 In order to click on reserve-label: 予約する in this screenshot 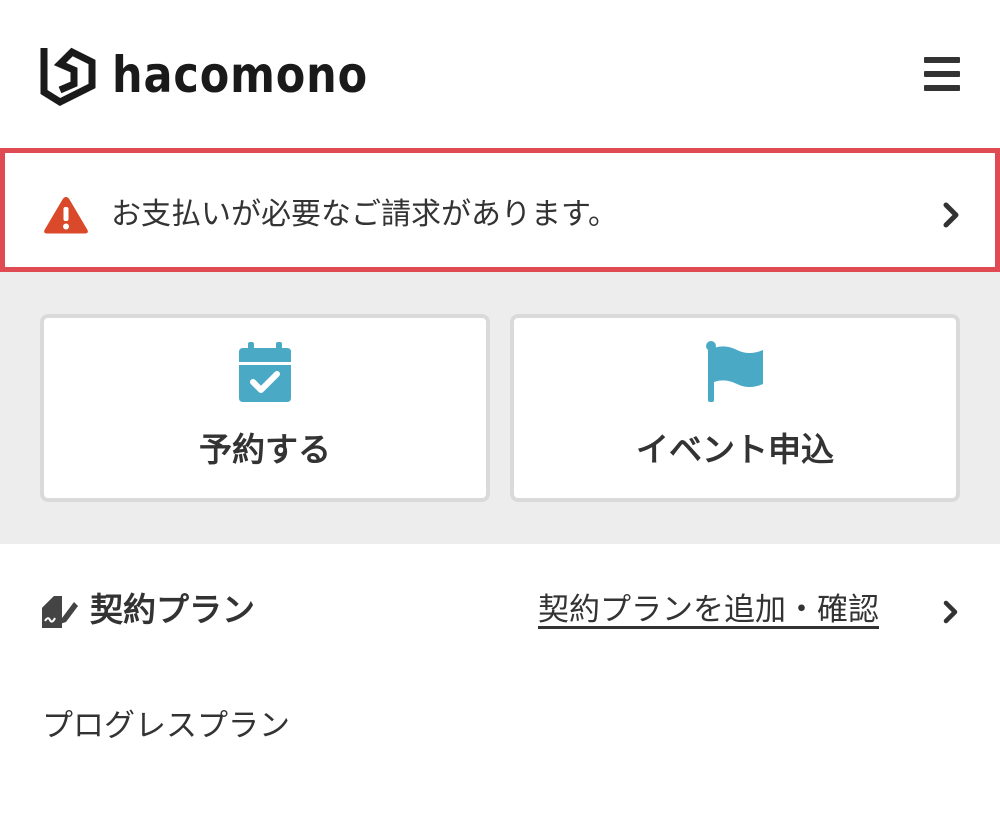, I will do `click(265, 449)`.